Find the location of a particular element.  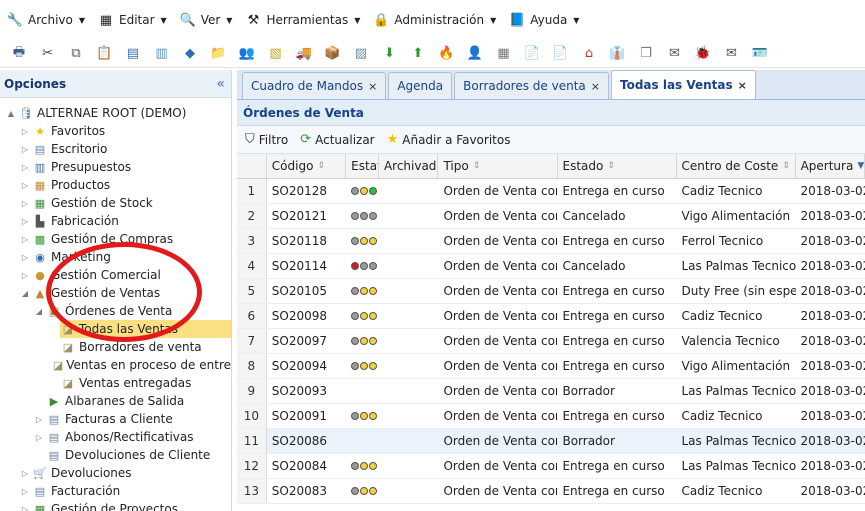

tree-item-gestion-de-stock: ▷ ▦ Gestión de Stock is located at coordinates (115, 203).